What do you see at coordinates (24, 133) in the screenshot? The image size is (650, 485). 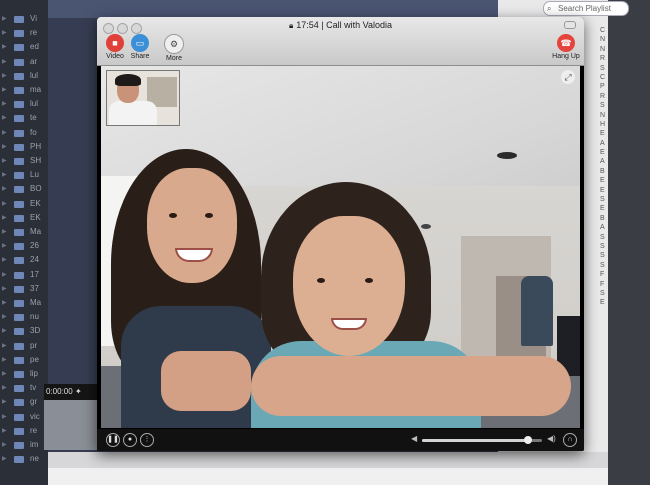 I see `finder-row: ▶ fo` at bounding box center [24, 133].